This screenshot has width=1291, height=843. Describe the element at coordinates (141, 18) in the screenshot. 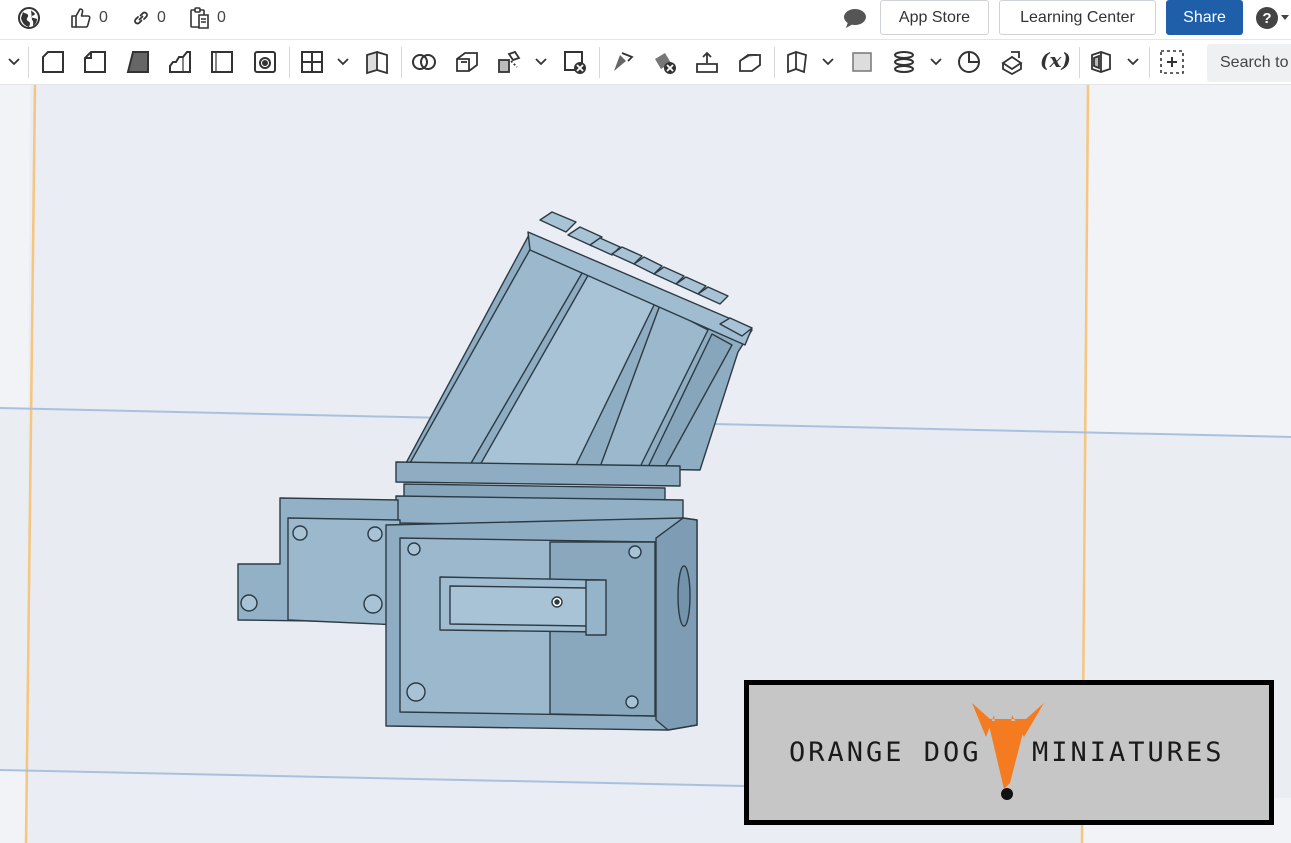

I see `link-icon` at that location.